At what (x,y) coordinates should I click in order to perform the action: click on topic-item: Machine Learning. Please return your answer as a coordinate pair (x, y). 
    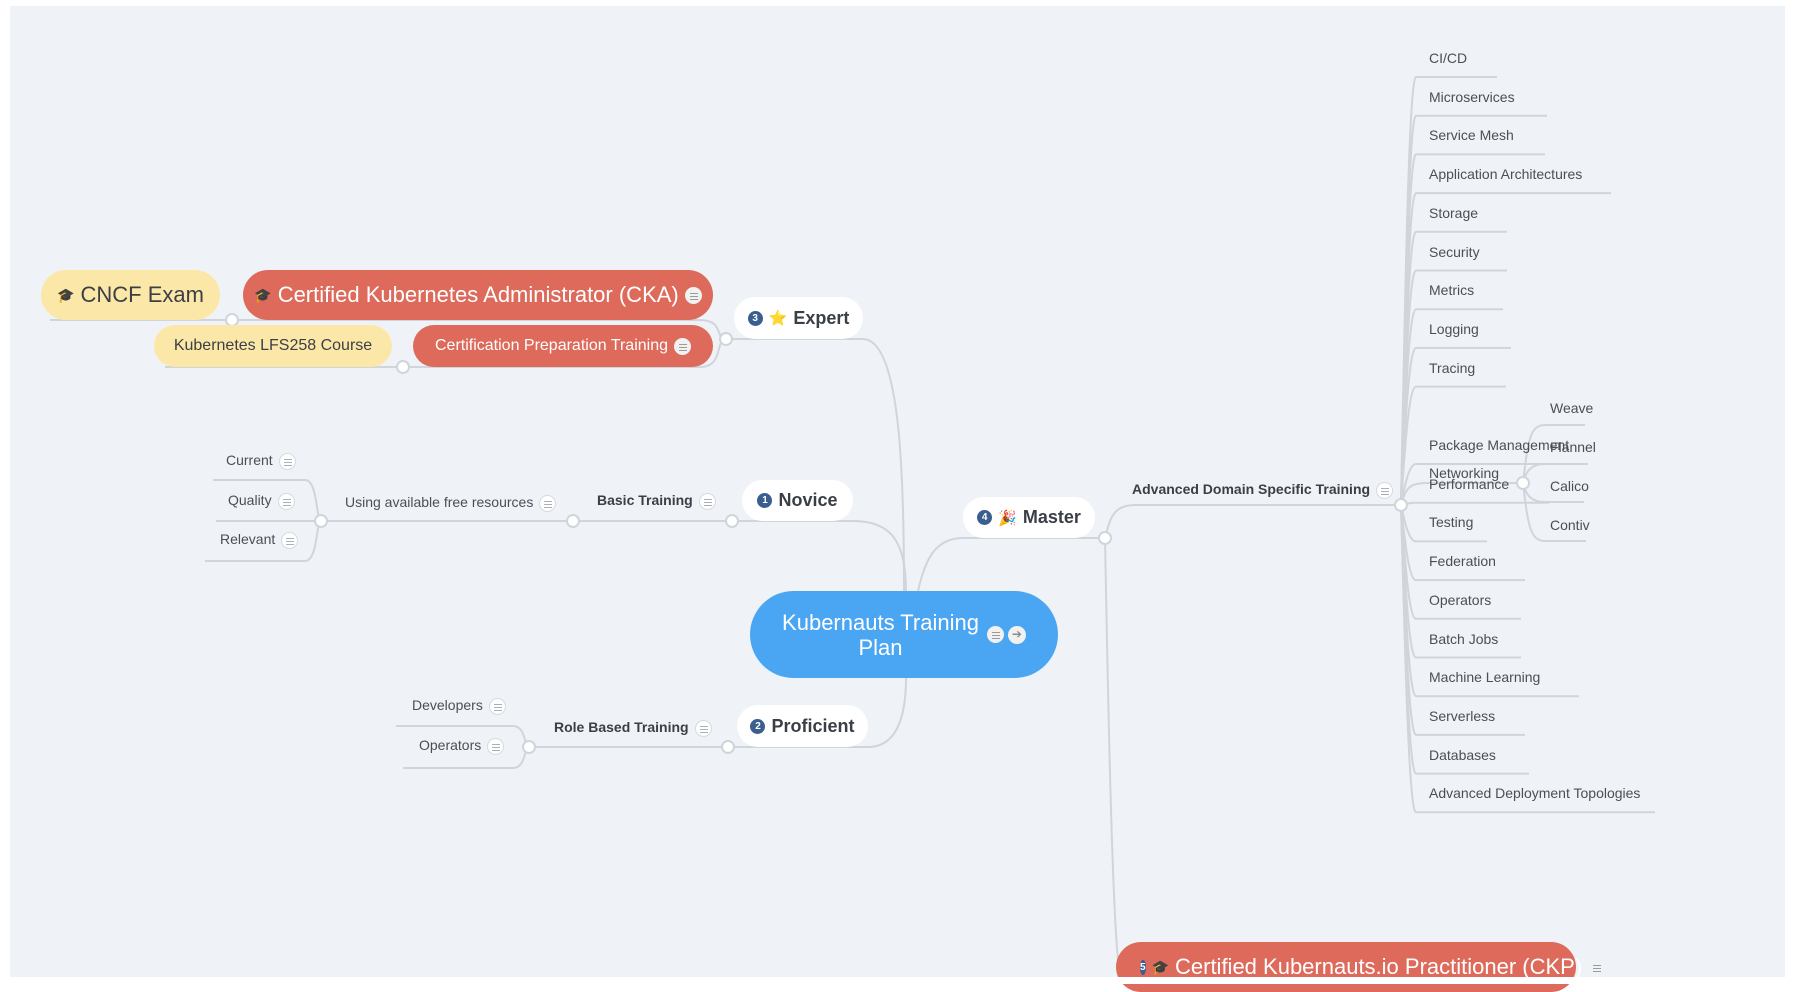
    Looking at the image, I should click on (1484, 677).